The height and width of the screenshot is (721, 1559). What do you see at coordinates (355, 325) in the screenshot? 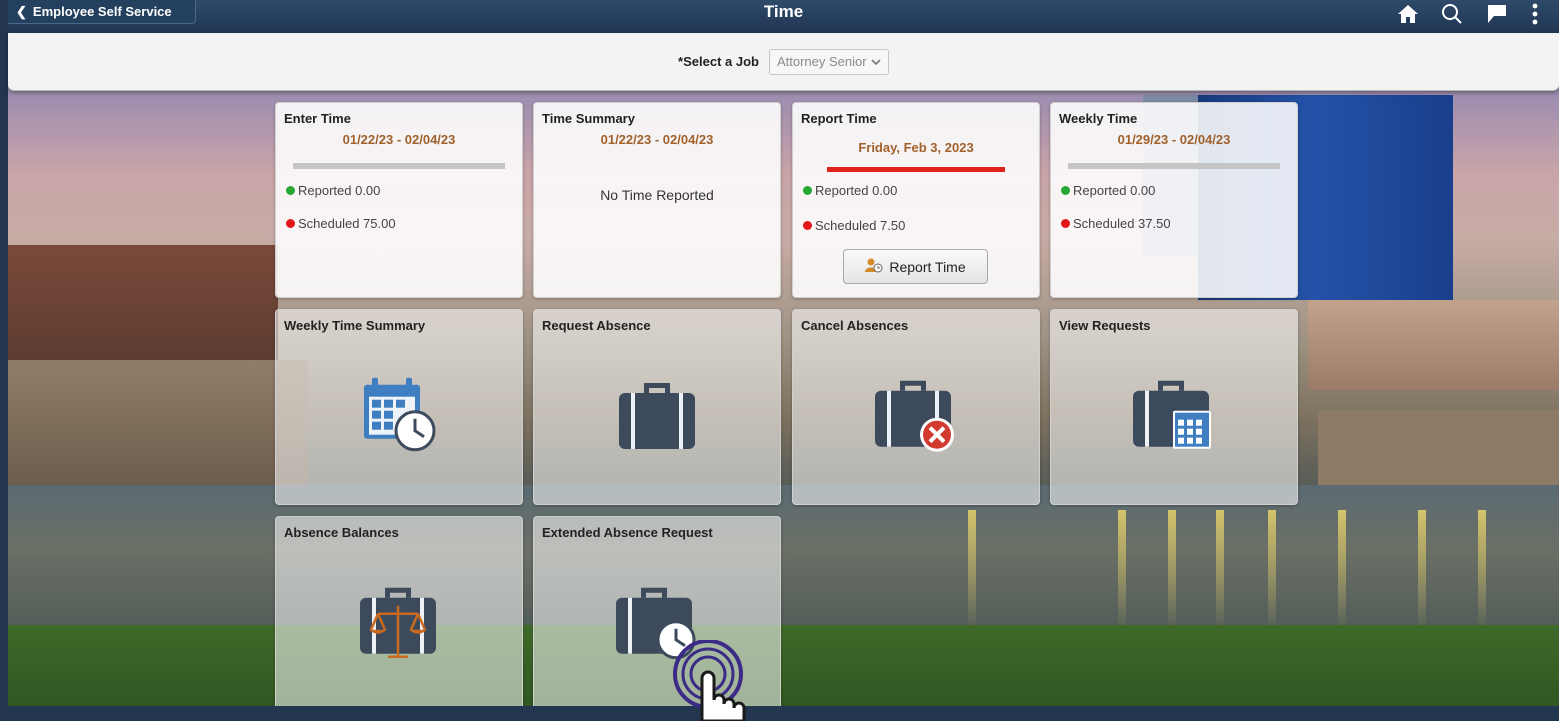
I see `tile-title: Weekly Time Summary` at bounding box center [355, 325].